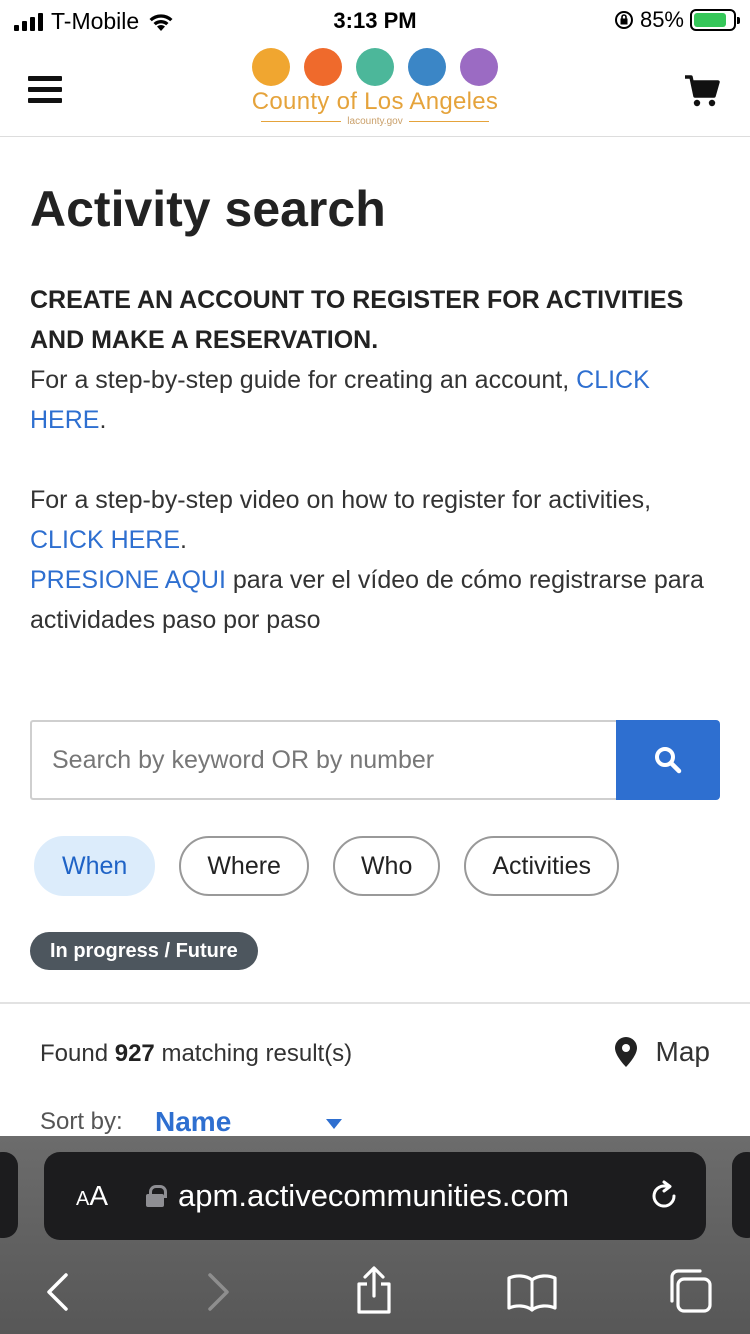 The height and width of the screenshot is (1334, 750). What do you see at coordinates (134, 1053) in the screenshot?
I see `result-number: 927` at bounding box center [134, 1053].